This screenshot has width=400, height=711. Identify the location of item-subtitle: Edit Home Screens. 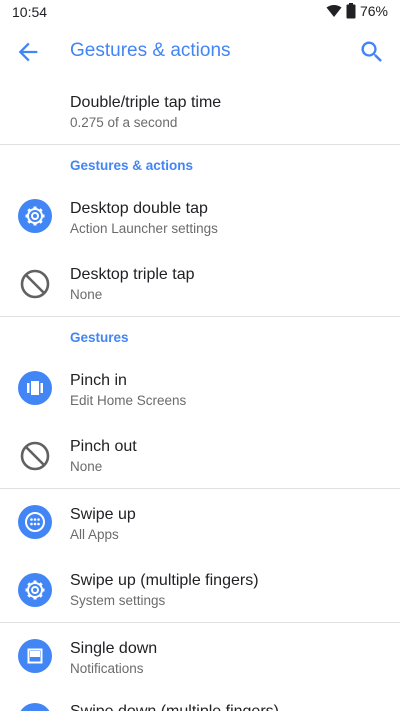
(128, 400).